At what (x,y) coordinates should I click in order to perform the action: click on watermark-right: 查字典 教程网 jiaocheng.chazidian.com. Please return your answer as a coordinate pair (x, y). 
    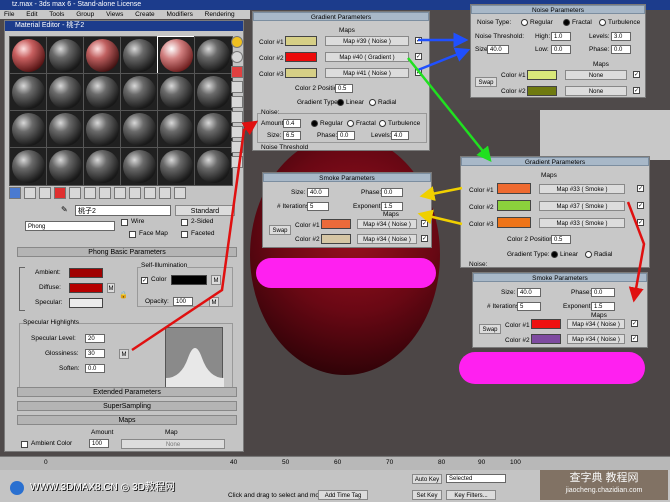
    Looking at the image, I should click on (604, 485).